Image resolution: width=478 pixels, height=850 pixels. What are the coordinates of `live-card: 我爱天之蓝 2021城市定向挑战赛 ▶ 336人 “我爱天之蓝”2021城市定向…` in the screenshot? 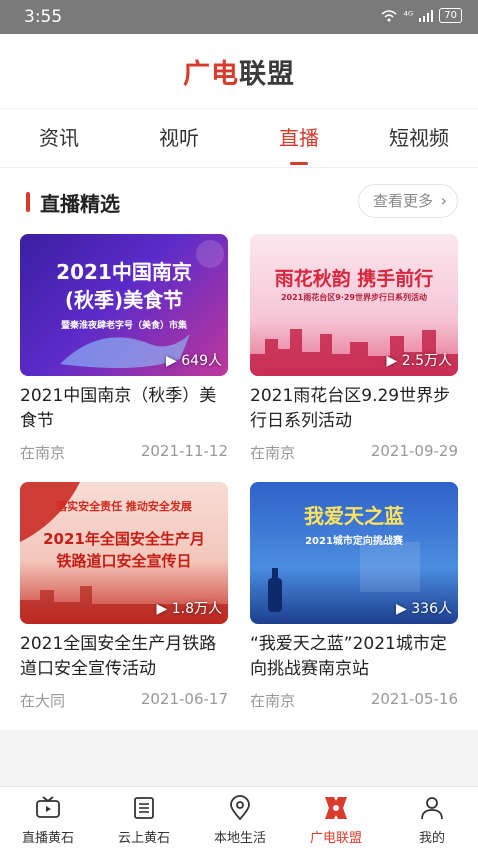 It's located at (354, 596).